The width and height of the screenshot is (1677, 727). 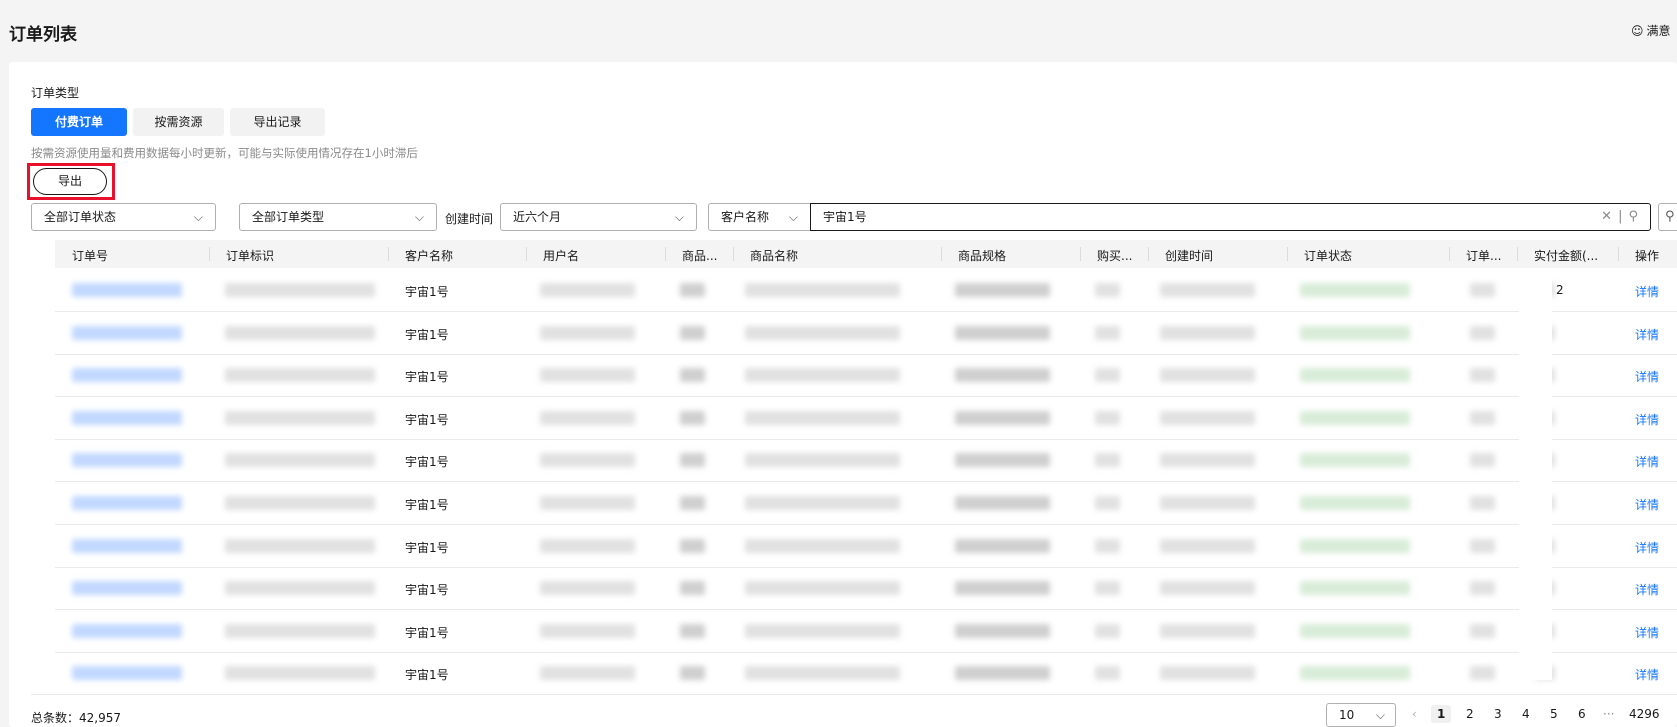 What do you see at coordinates (1441, 714) in the screenshot?
I see `page-1-button: 1` at bounding box center [1441, 714].